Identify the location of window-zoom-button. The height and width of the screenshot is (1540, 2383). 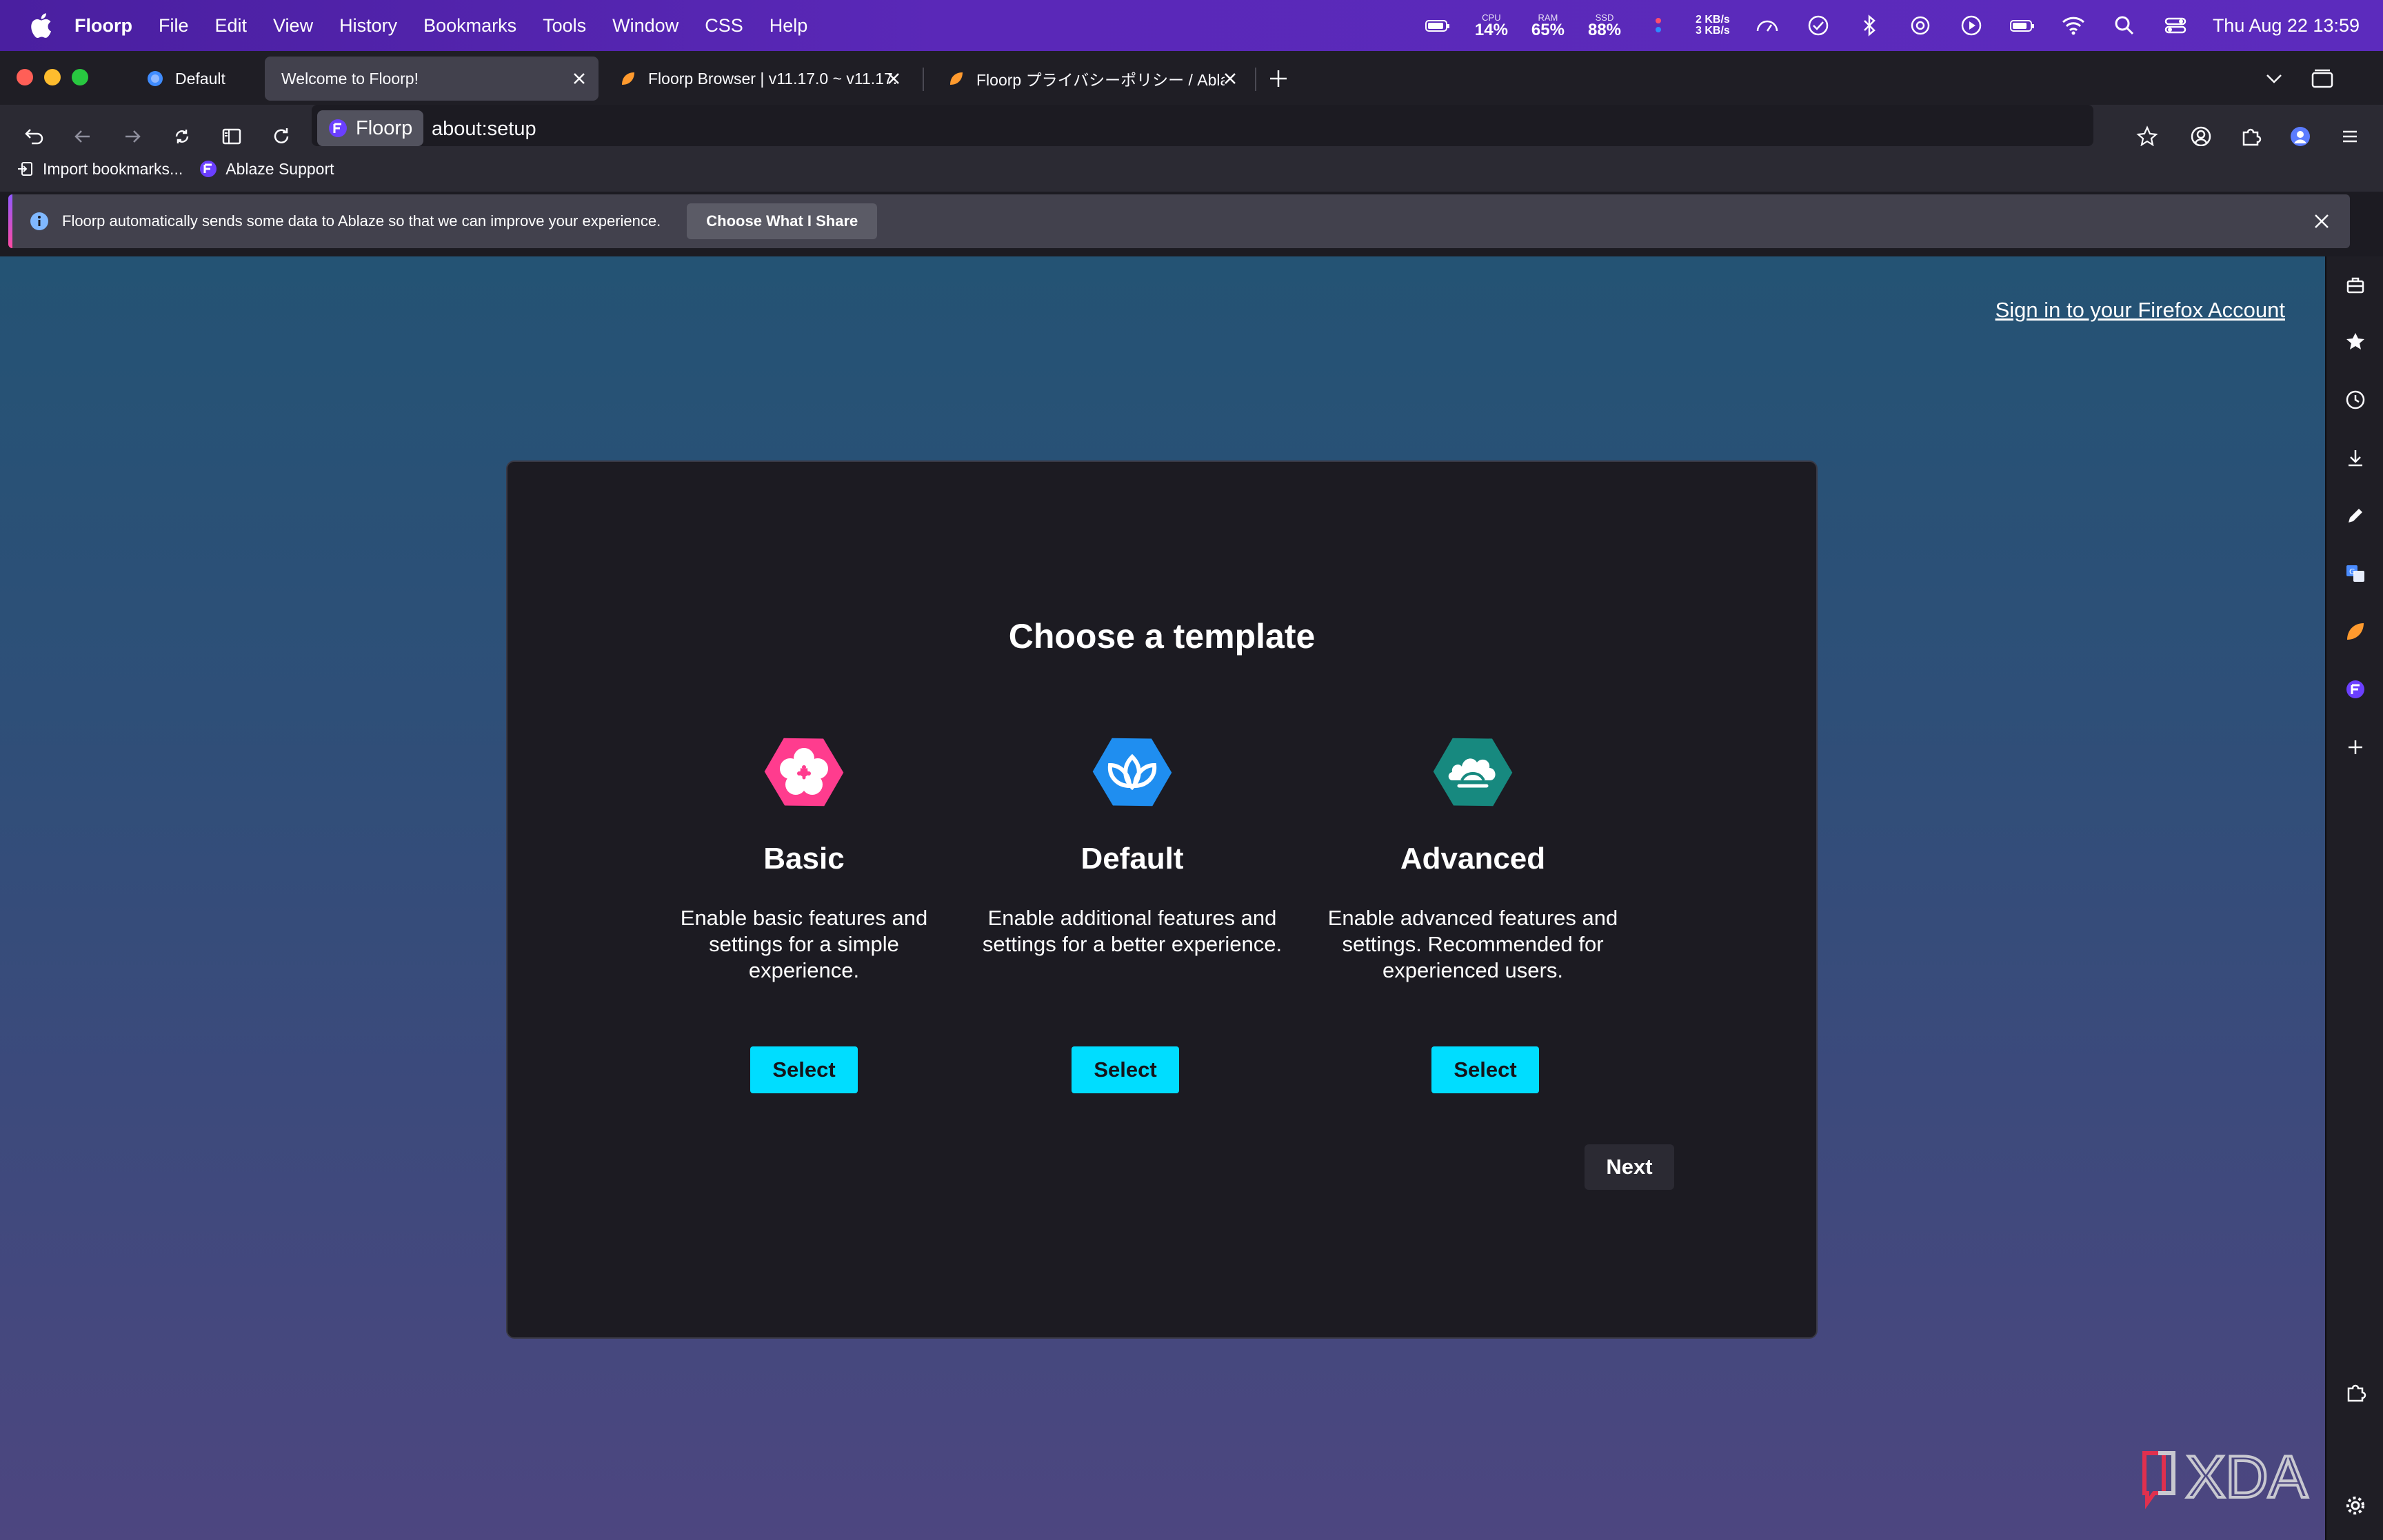
(80, 77).